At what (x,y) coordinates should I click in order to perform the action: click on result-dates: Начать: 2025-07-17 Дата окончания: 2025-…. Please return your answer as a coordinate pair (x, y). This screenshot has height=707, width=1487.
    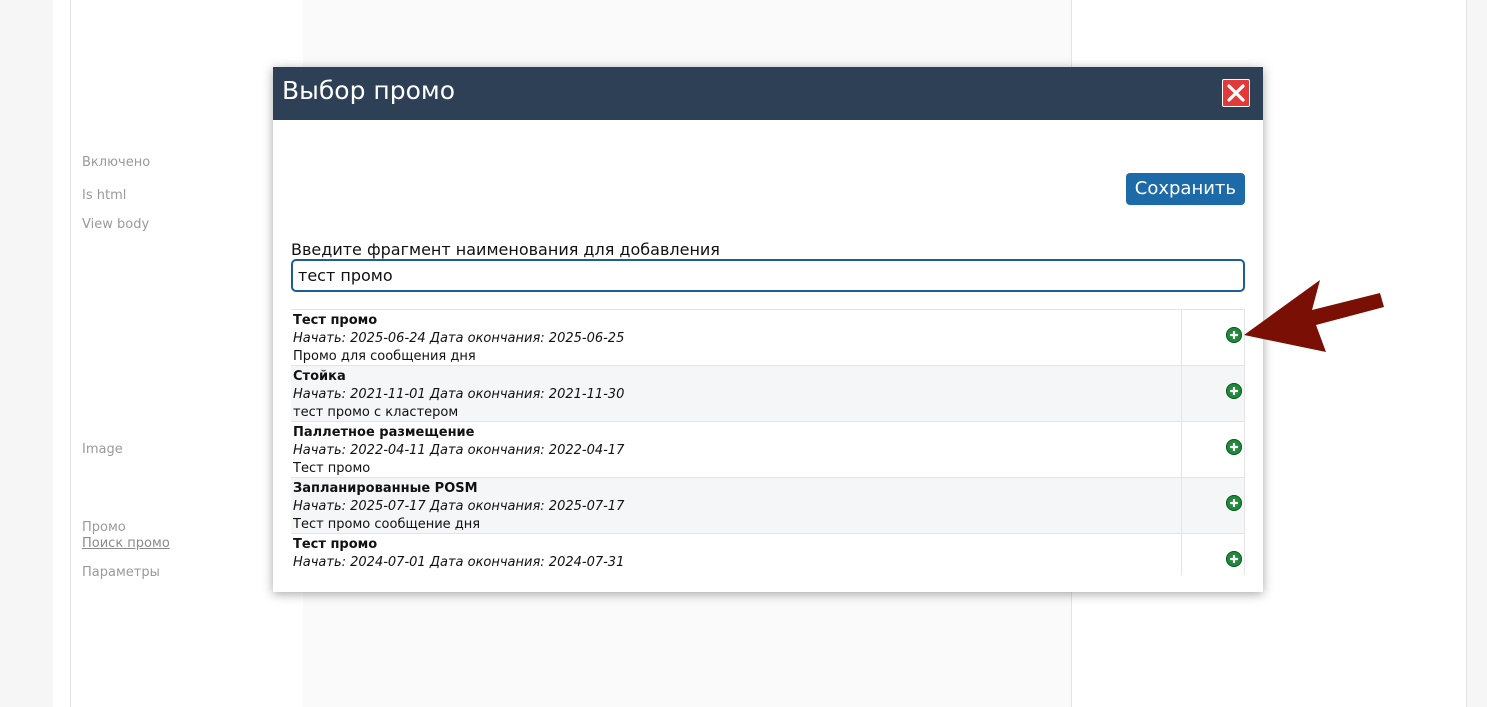
    Looking at the image, I should click on (459, 506).